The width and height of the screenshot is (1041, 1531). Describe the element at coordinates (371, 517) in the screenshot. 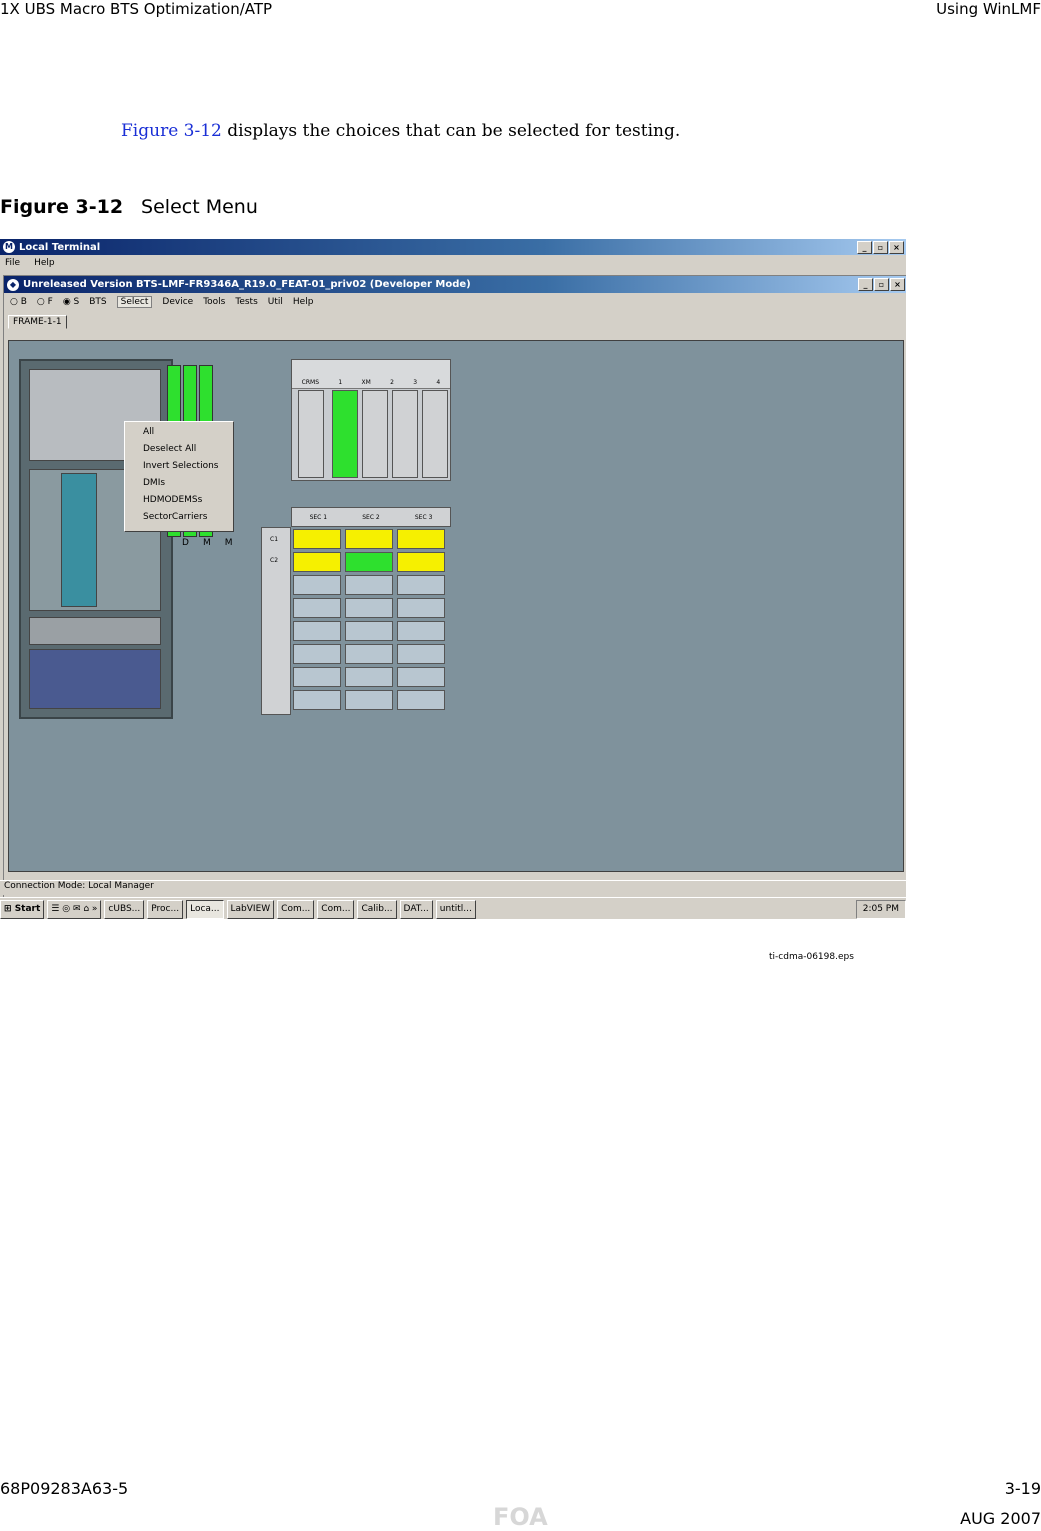

I see `sector-header: SEC 1 SEC 2 SEC 3` at that location.